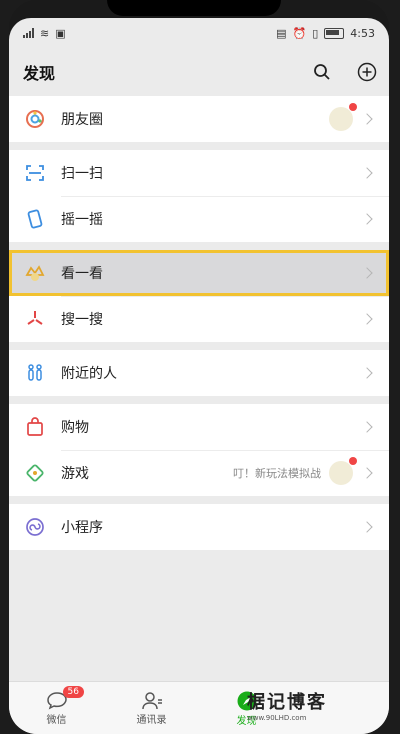 This screenshot has width=400, height=734. What do you see at coordinates (39, 73) in the screenshot?
I see `page-title: 发现` at bounding box center [39, 73].